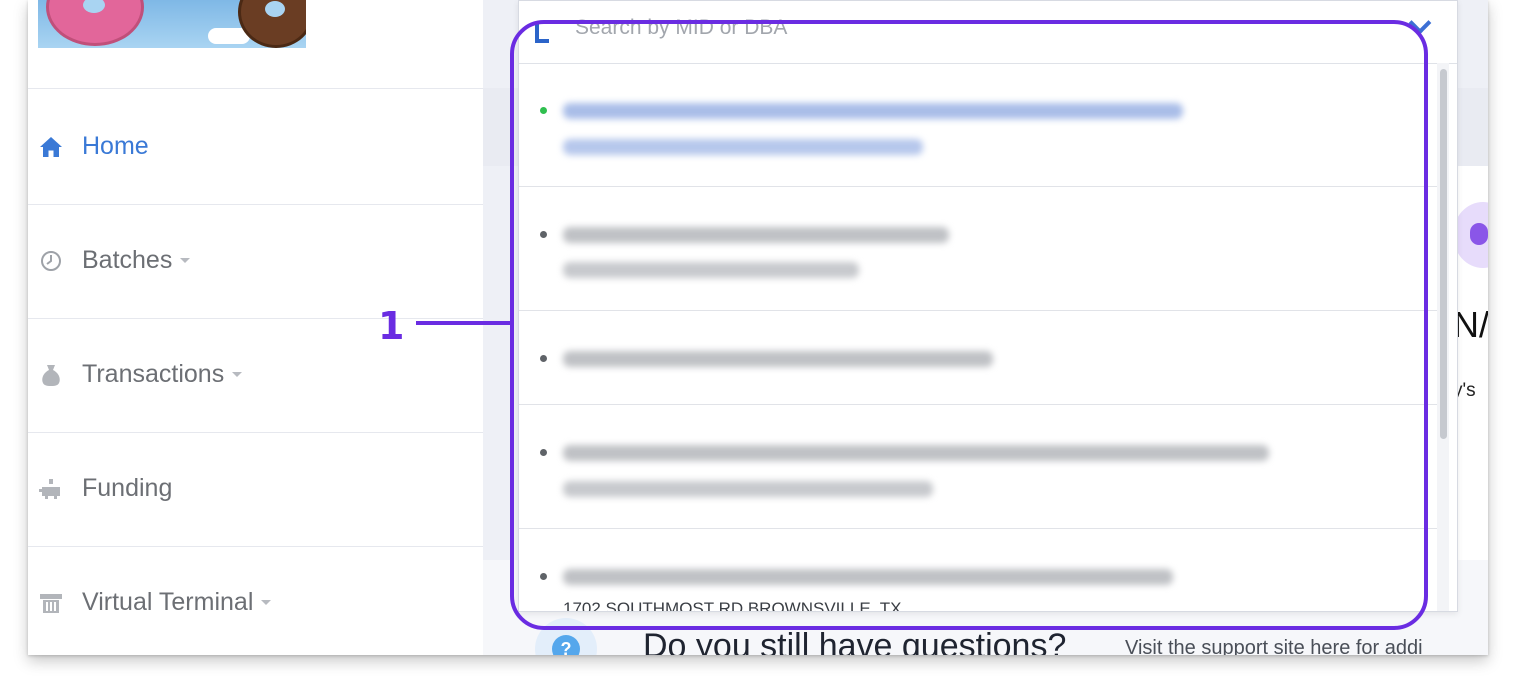 The image size is (1536, 678). Describe the element at coordinates (855, 641) in the screenshot. I see `help-title: Do you still have questions?` at that location.